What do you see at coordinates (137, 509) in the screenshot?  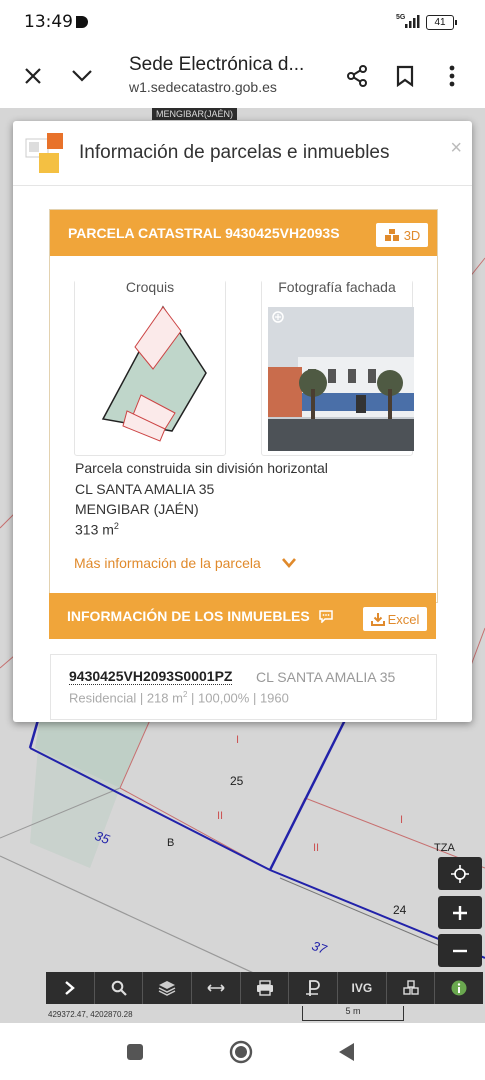 I see `parcel-city: MENGIBAR (JAÉN)` at bounding box center [137, 509].